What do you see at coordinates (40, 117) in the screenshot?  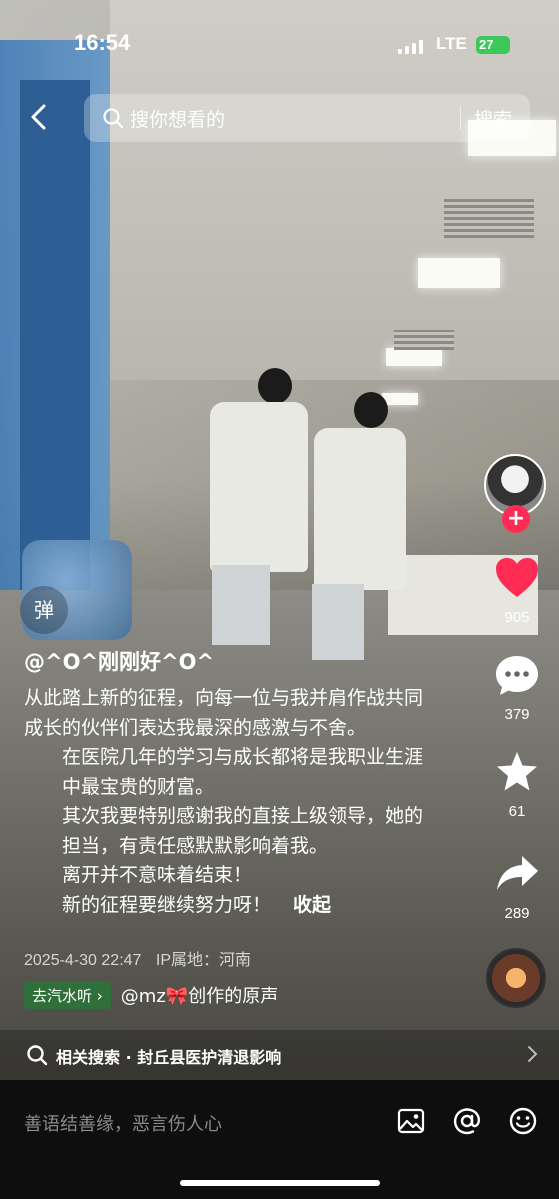 I see `back-icon` at bounding box center [40, 117].